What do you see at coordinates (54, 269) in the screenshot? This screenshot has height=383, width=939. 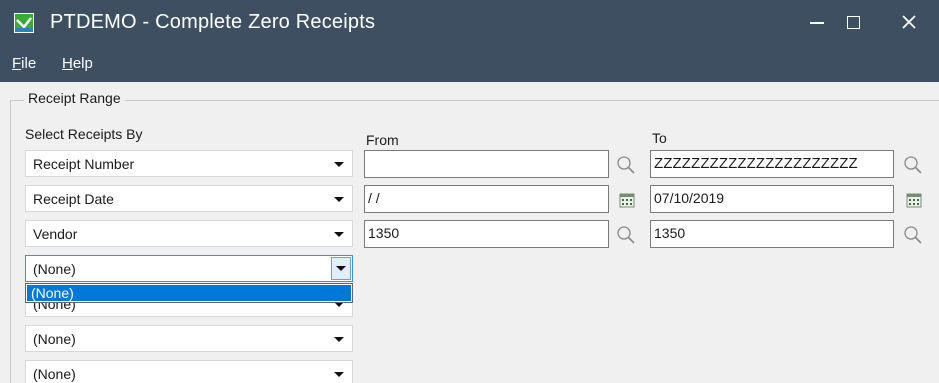 I see `criteria-select-4-value: (None)` at bounding box center [54, 269].